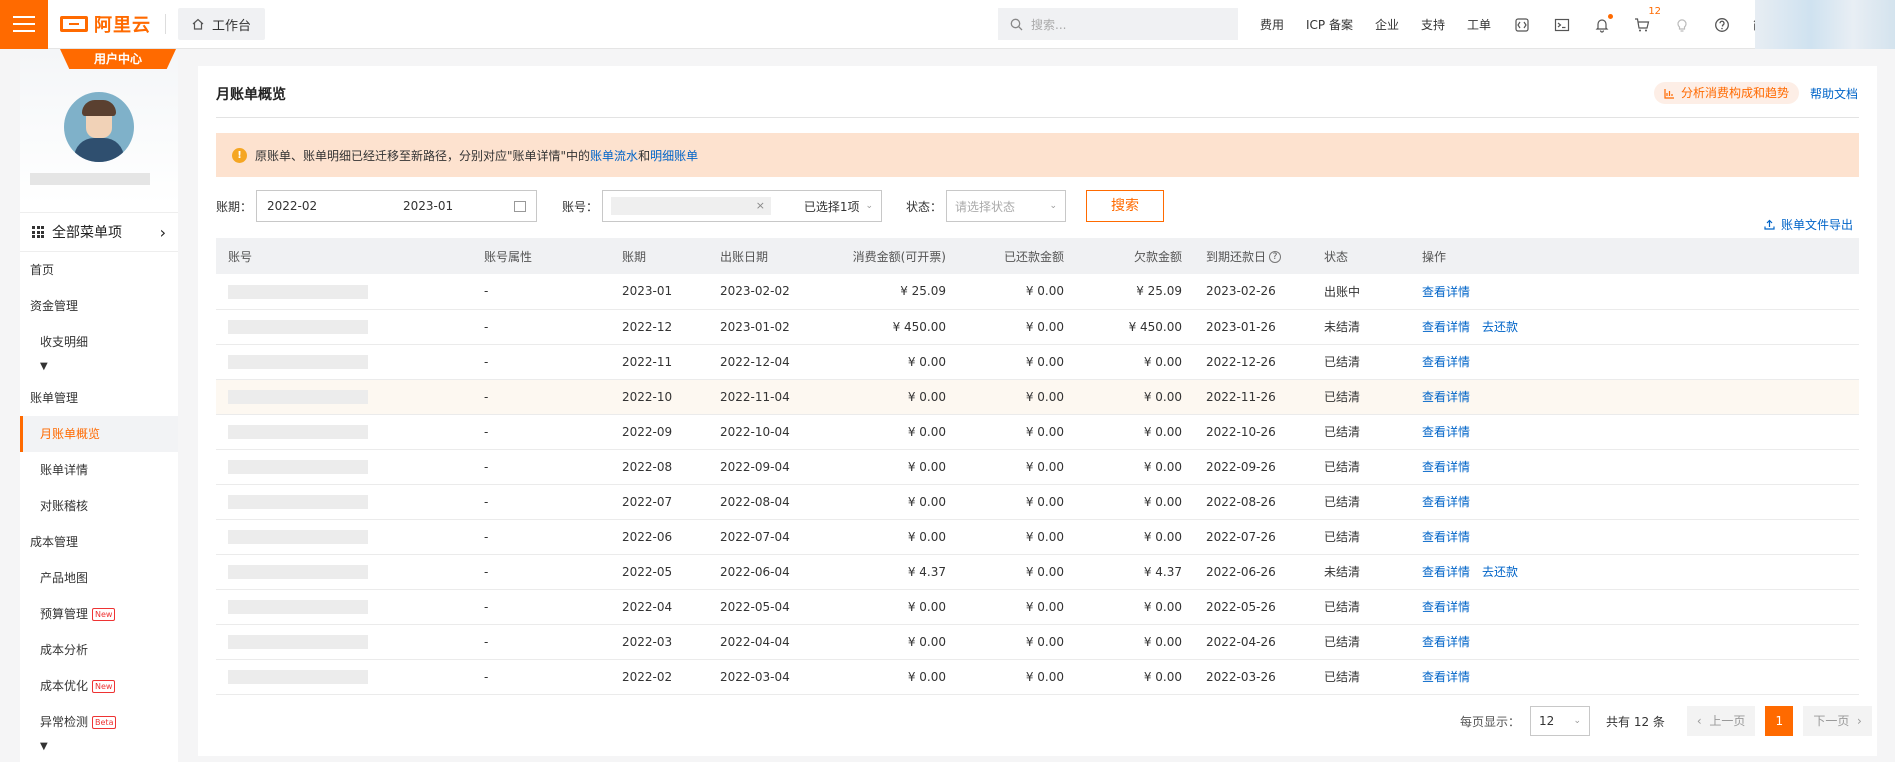  What do you see at coordinates (1825, 24) in the screenshot?
I see `user-account-area` at bounding box center [1825, 24].